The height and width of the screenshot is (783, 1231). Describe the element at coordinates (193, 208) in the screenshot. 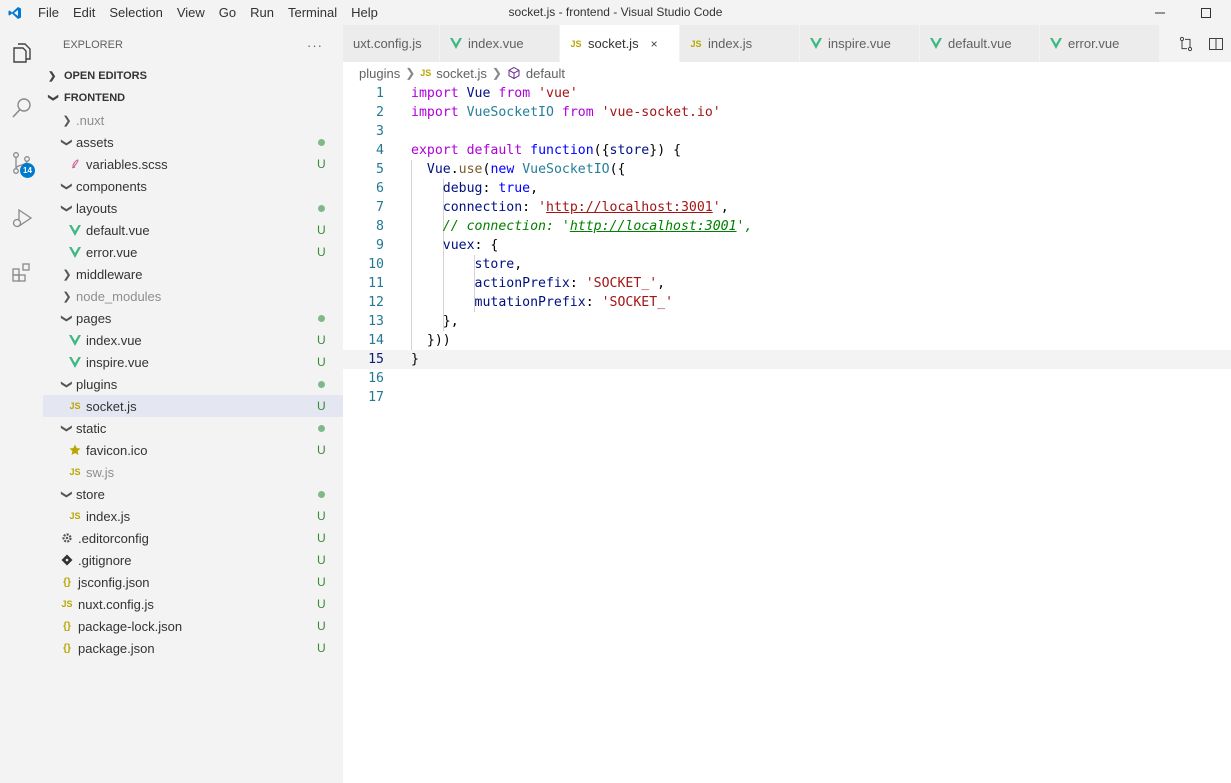

I see `folder-item: ❯ layouts` at that location.